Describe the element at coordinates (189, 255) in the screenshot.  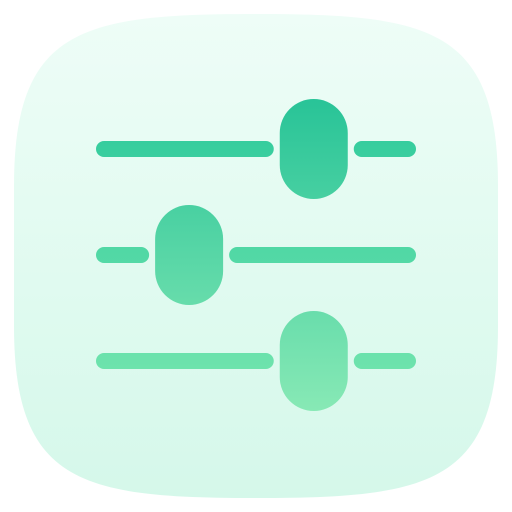
I see `slider-middle-knob` at that location.